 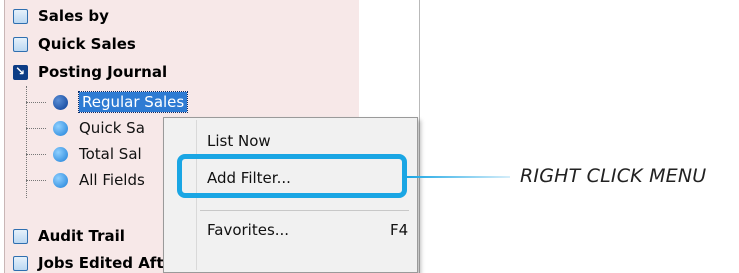 I want to click on tree-child-total-sales: Total Sal, so click(x=97, y=154).